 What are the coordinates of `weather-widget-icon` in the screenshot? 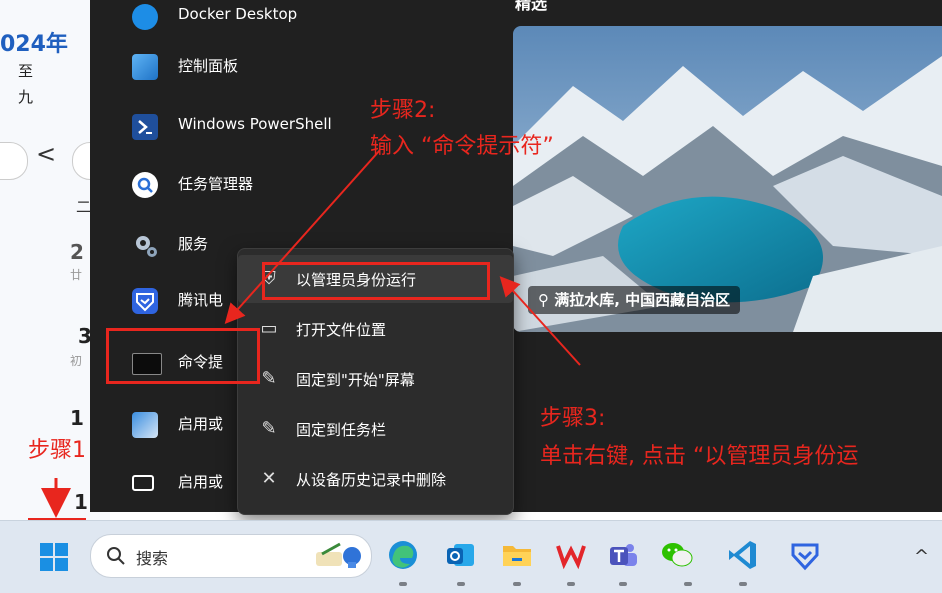 It's located at (336, 555).